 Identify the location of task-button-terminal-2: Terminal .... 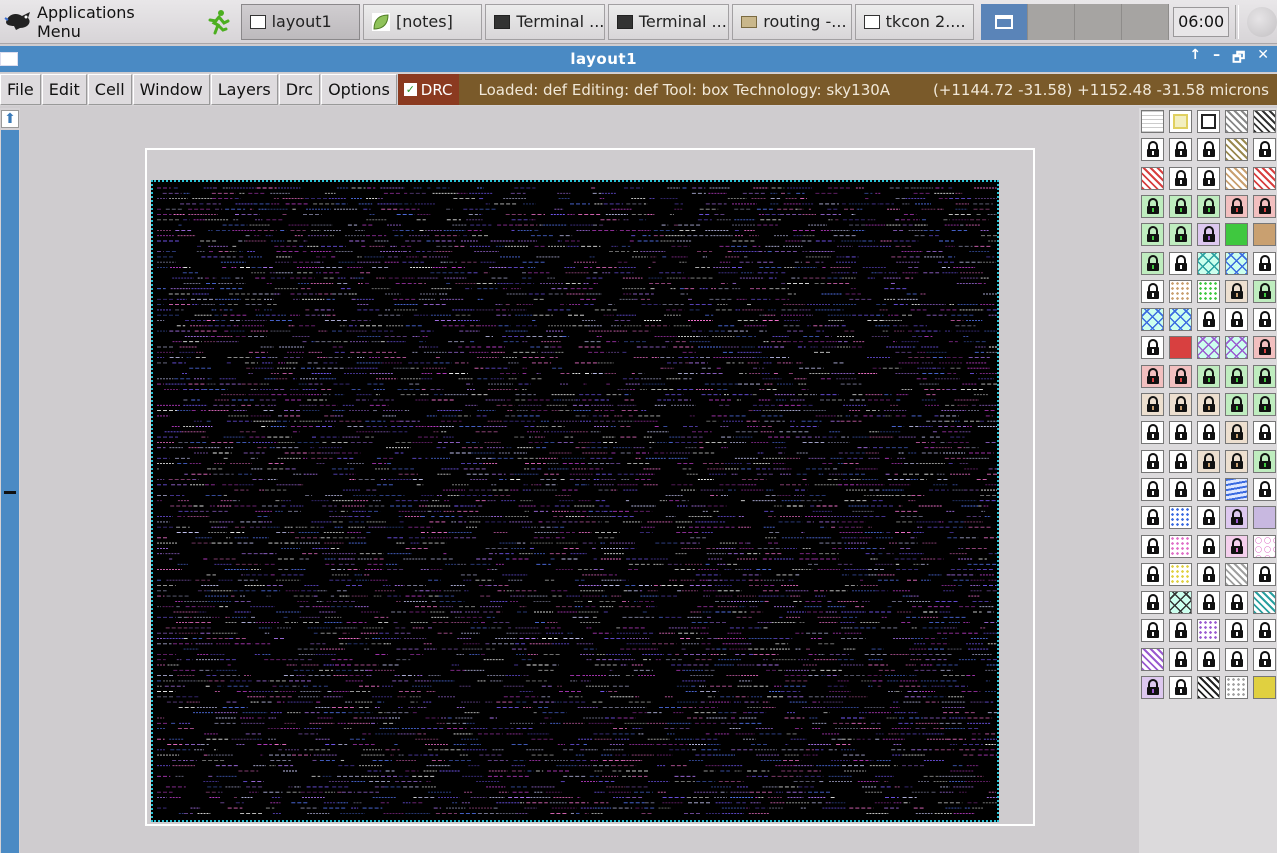
(668, 21).